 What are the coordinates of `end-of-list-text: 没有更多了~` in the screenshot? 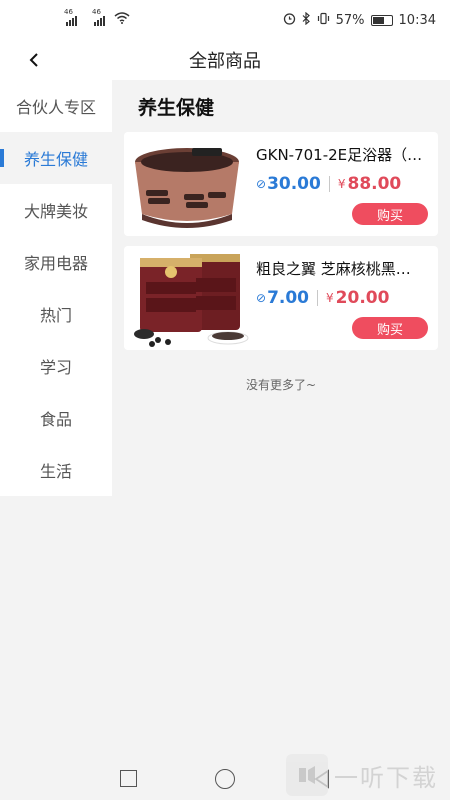 It's located at (281, 385).